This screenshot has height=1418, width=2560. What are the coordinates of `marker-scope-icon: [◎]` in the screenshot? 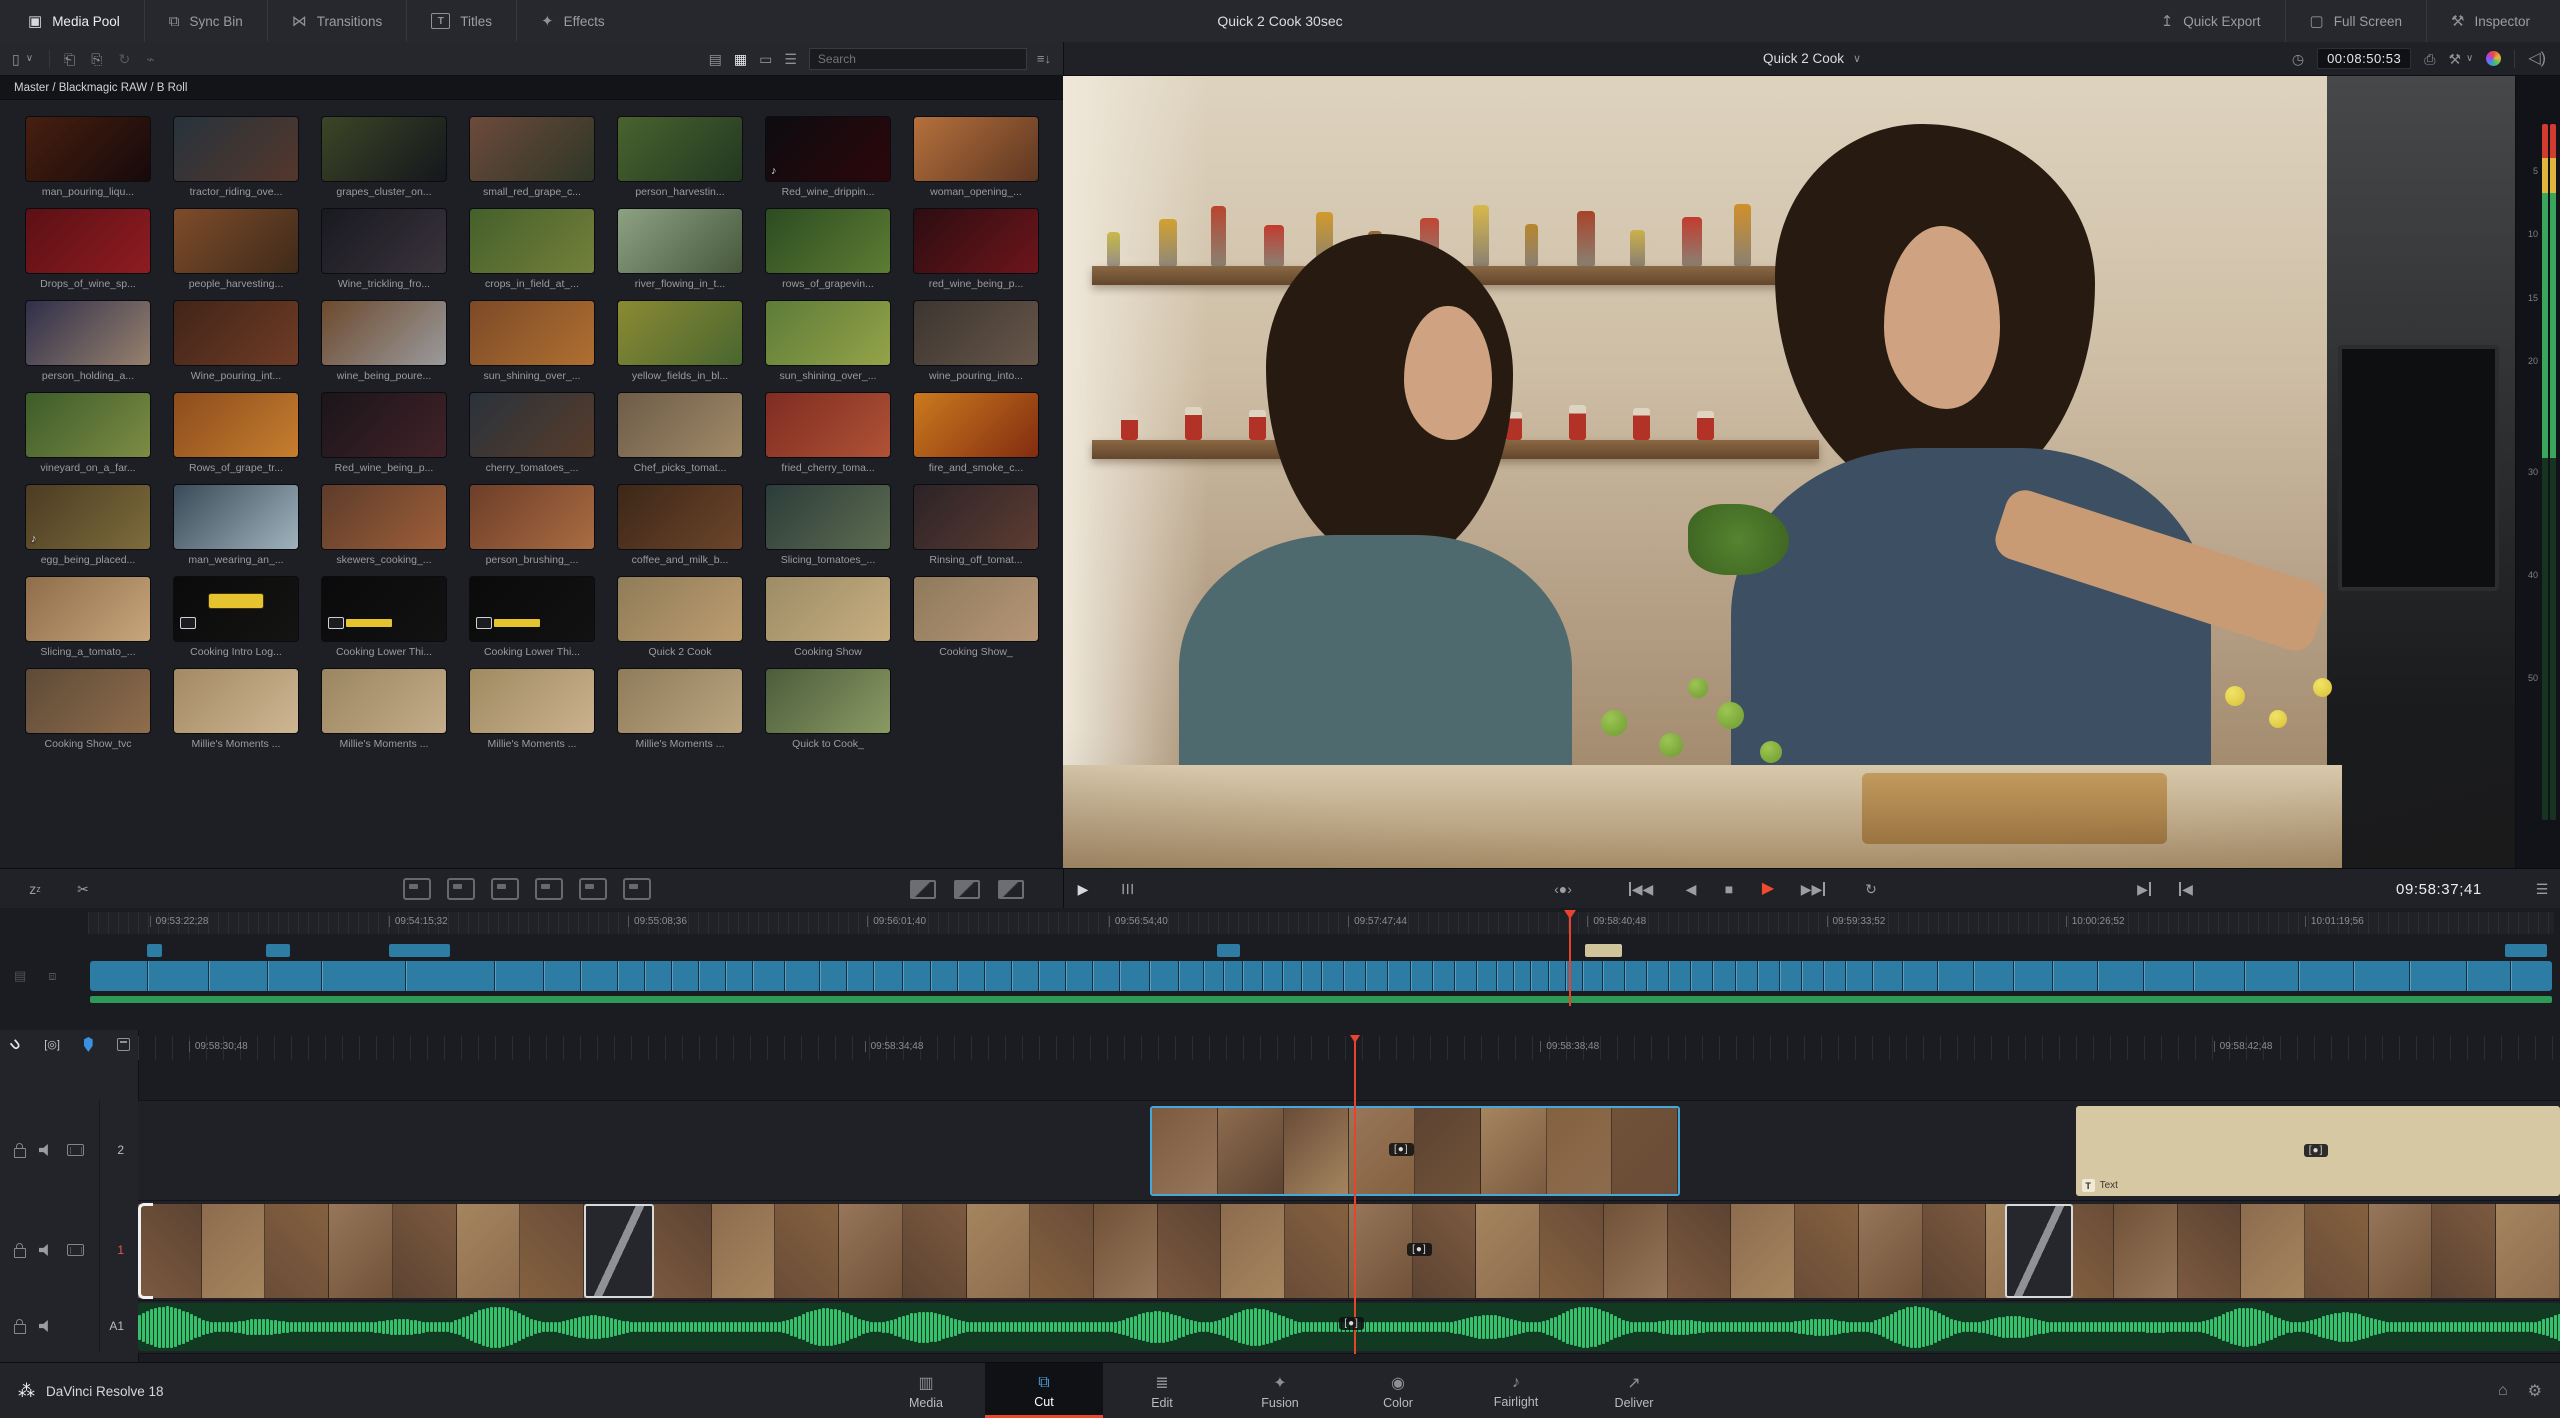 It's located at (52, 1044).